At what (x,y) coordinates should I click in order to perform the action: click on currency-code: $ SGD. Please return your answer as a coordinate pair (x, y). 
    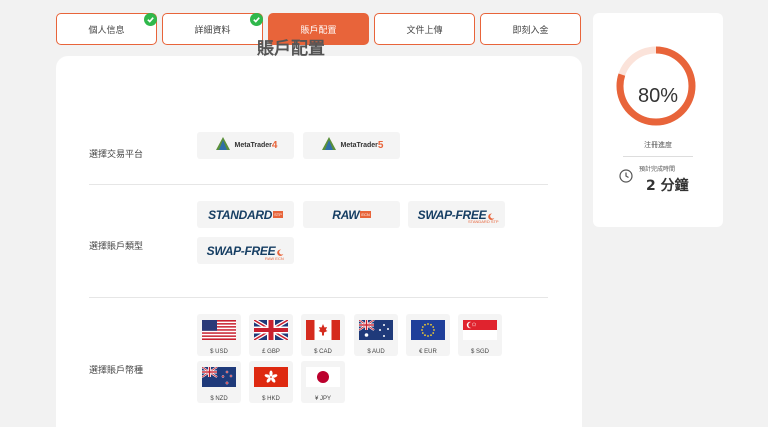
    Looking at the image, I should click on (479, 352).